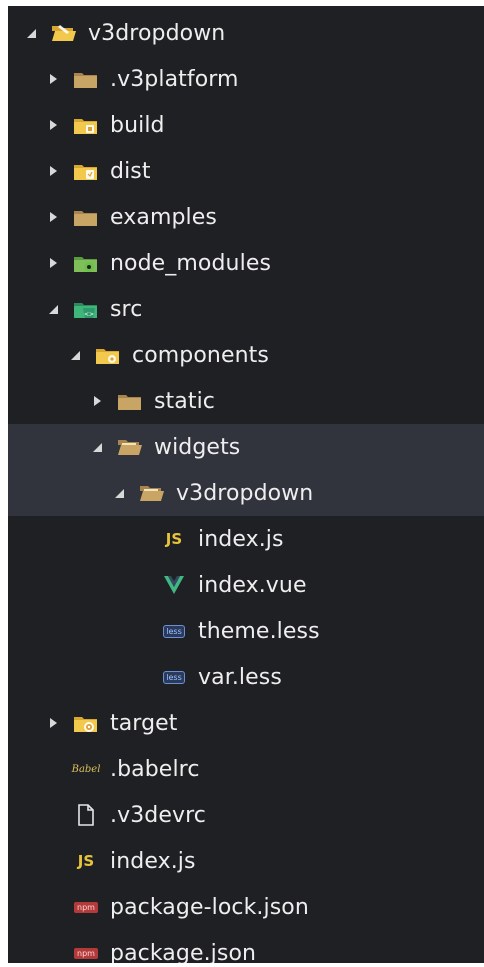 The image size is (484, 967). Describe the element at coordinates (246, 769) in the screenshot. I see `tree-file-row: Babel .babelrc` at that location.